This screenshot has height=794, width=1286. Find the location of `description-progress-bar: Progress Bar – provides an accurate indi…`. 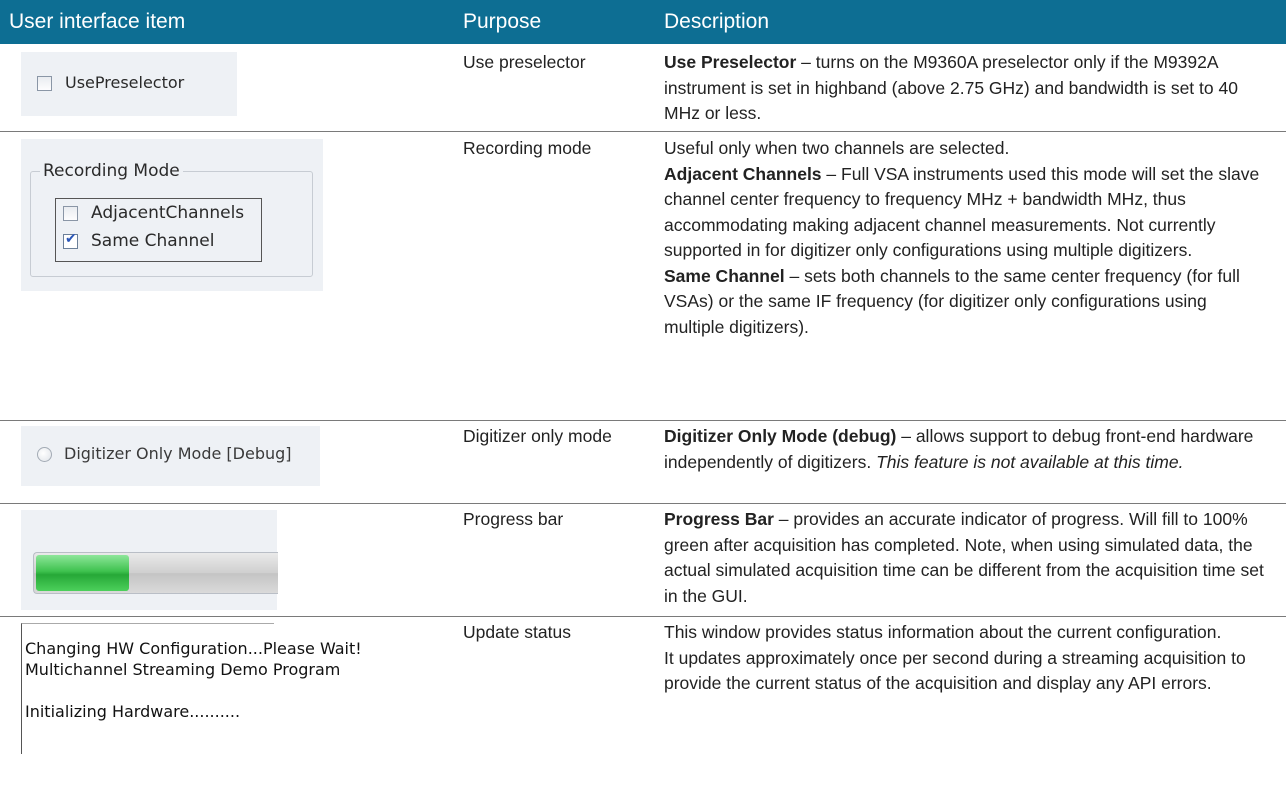

description-progress-bar: Progress Bar – provides an accurate indi… is located at coordinates (964, 557).